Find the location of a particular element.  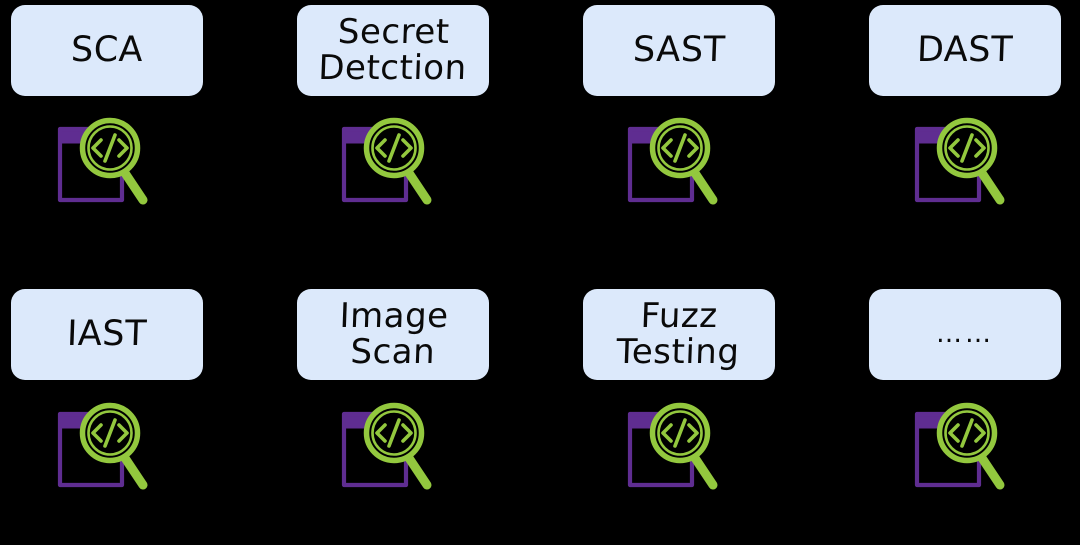

code-scan-icon-dast is located at coordinates (965, 158).